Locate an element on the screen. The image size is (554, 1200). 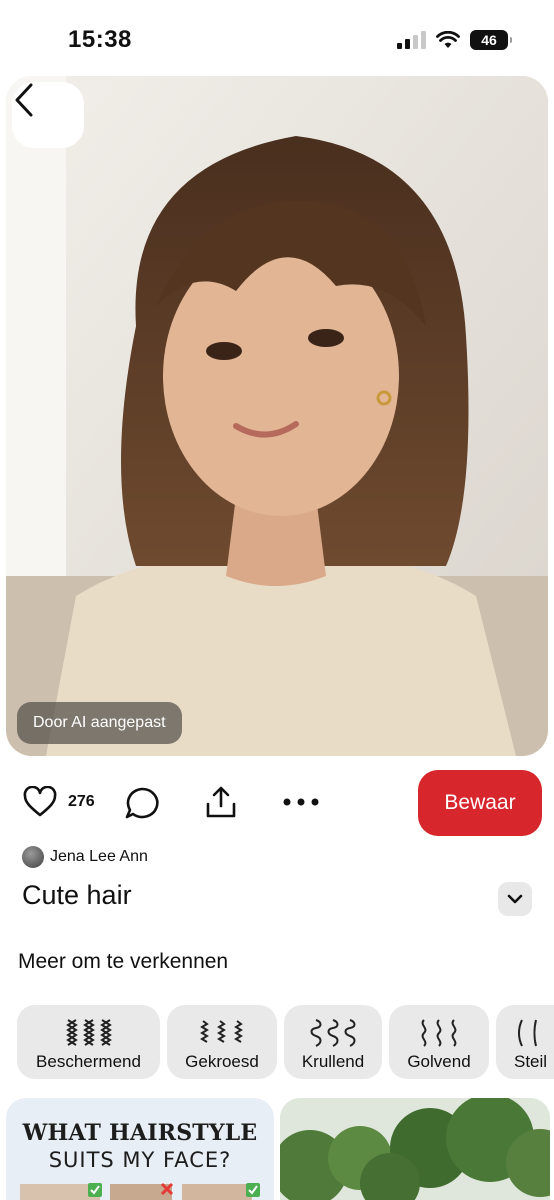
chip-krullend: Krullend is located at coordinates (333, 1042).